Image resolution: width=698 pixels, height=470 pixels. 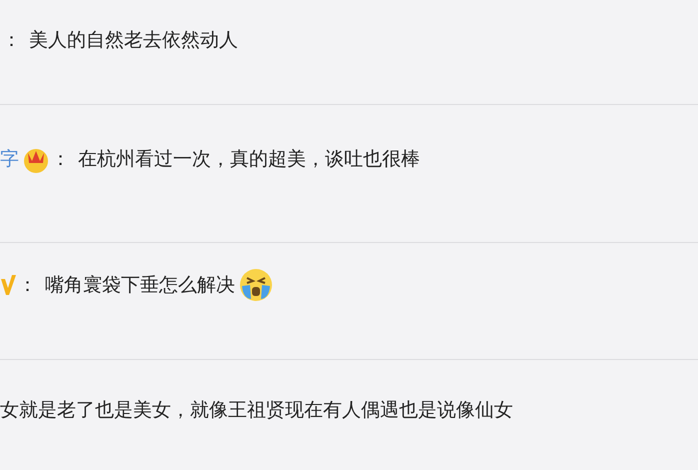 I want to click on comment-text: 嘴角寰袋下垂怎么解决, so click(x=140, y=285).